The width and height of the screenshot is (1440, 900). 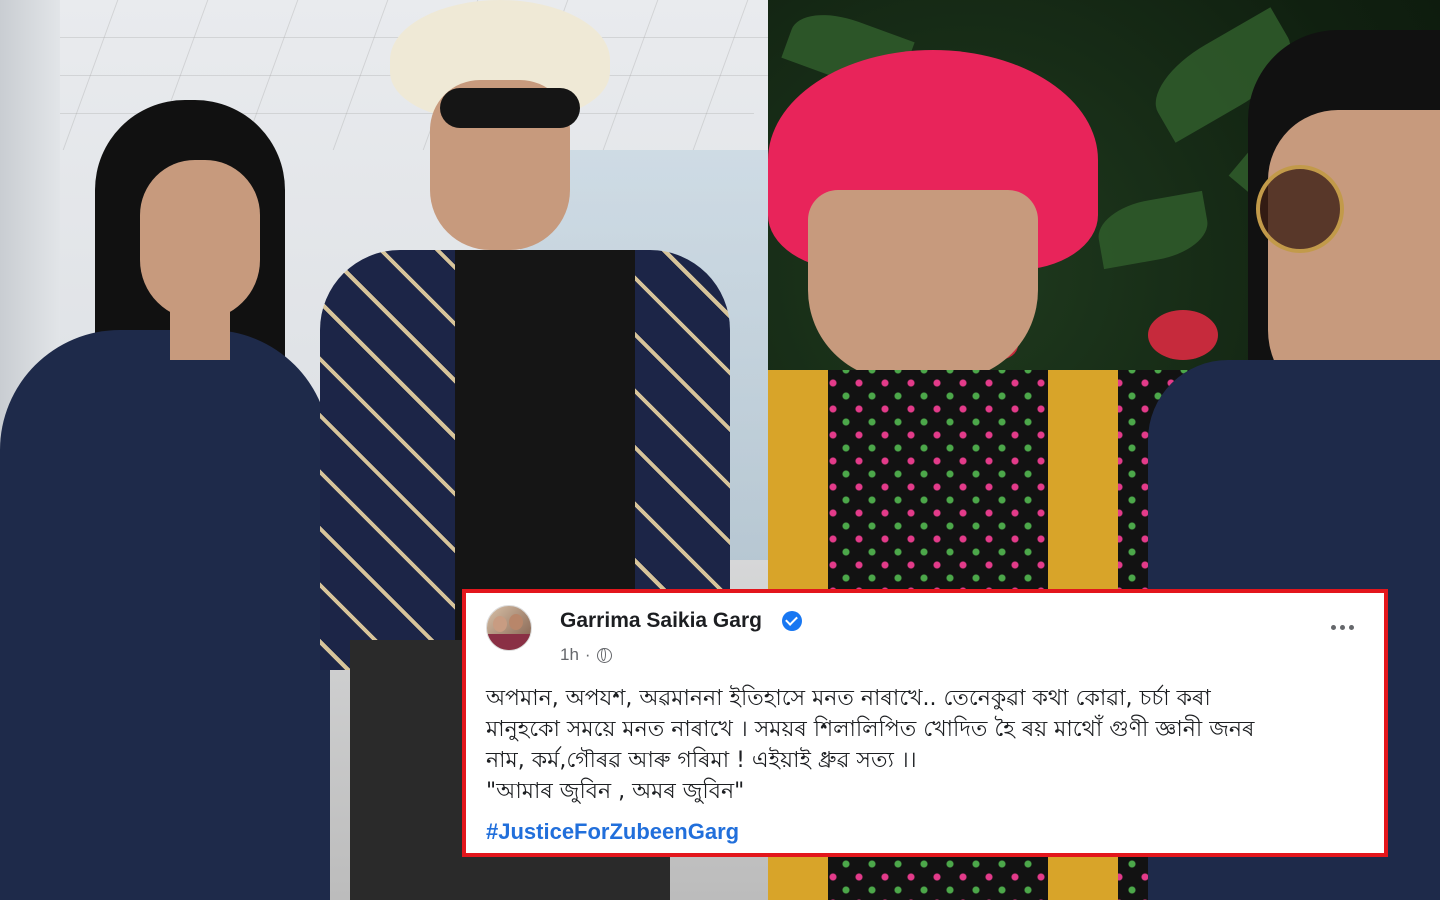 What do you see at coordinates (200, 330) in the screenshot?
I see `woman-neck` at bounding box center [200, 330].